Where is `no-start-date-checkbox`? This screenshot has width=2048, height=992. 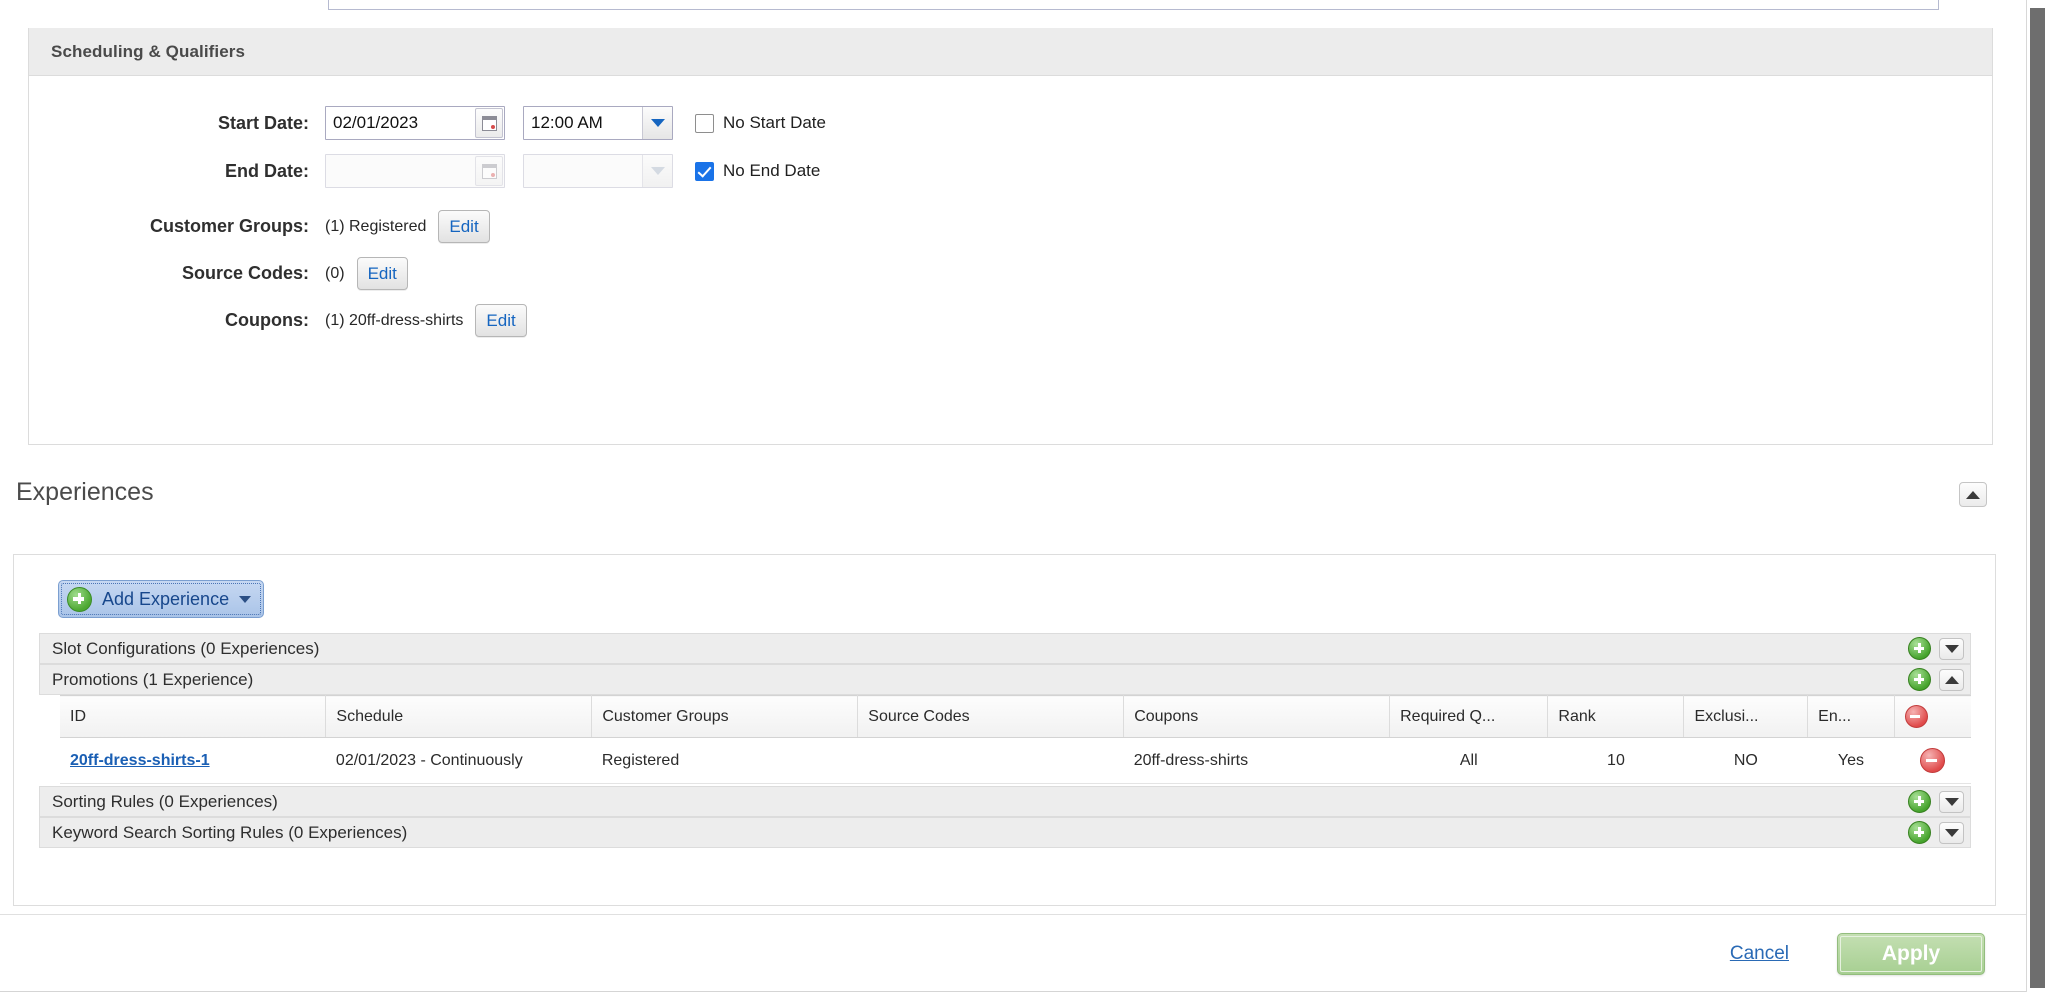
no-start-date-checkbox is located at coordinates (704, 123).